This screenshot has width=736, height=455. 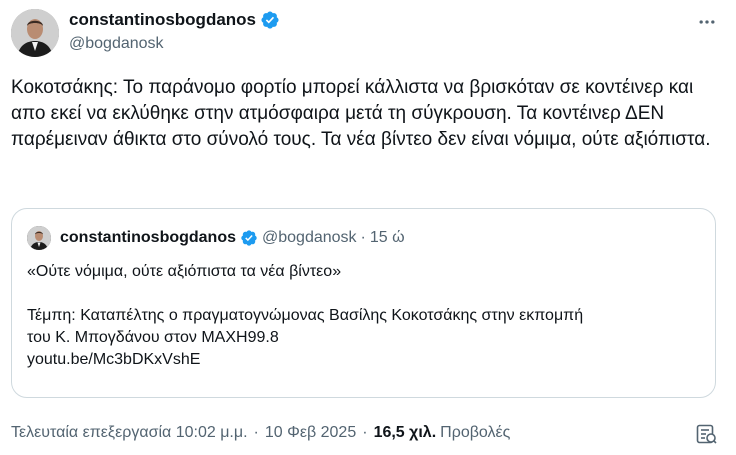 I want to click on author-name-text: constantinosbogdanos, so click(x=162, y=20).